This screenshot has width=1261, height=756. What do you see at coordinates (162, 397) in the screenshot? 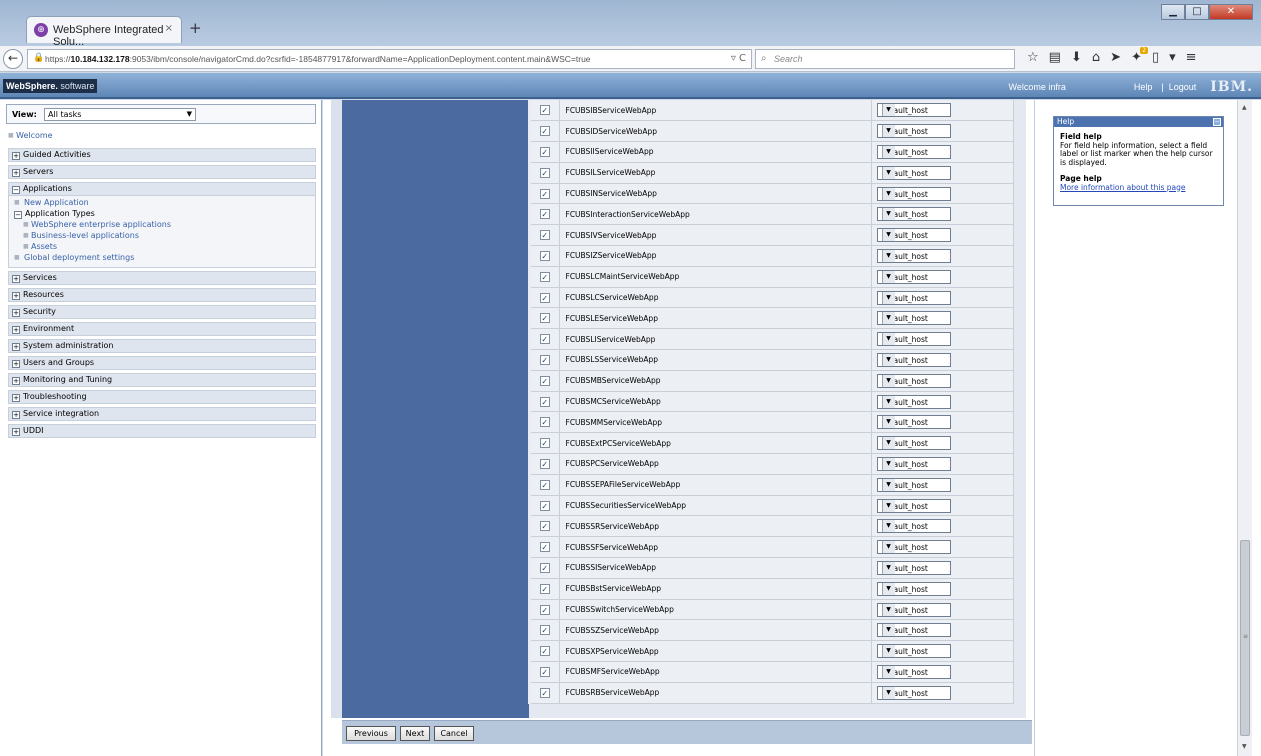
I see `nav-troubleshooting: + Troubleshooting` at bounding box center [162, 397].